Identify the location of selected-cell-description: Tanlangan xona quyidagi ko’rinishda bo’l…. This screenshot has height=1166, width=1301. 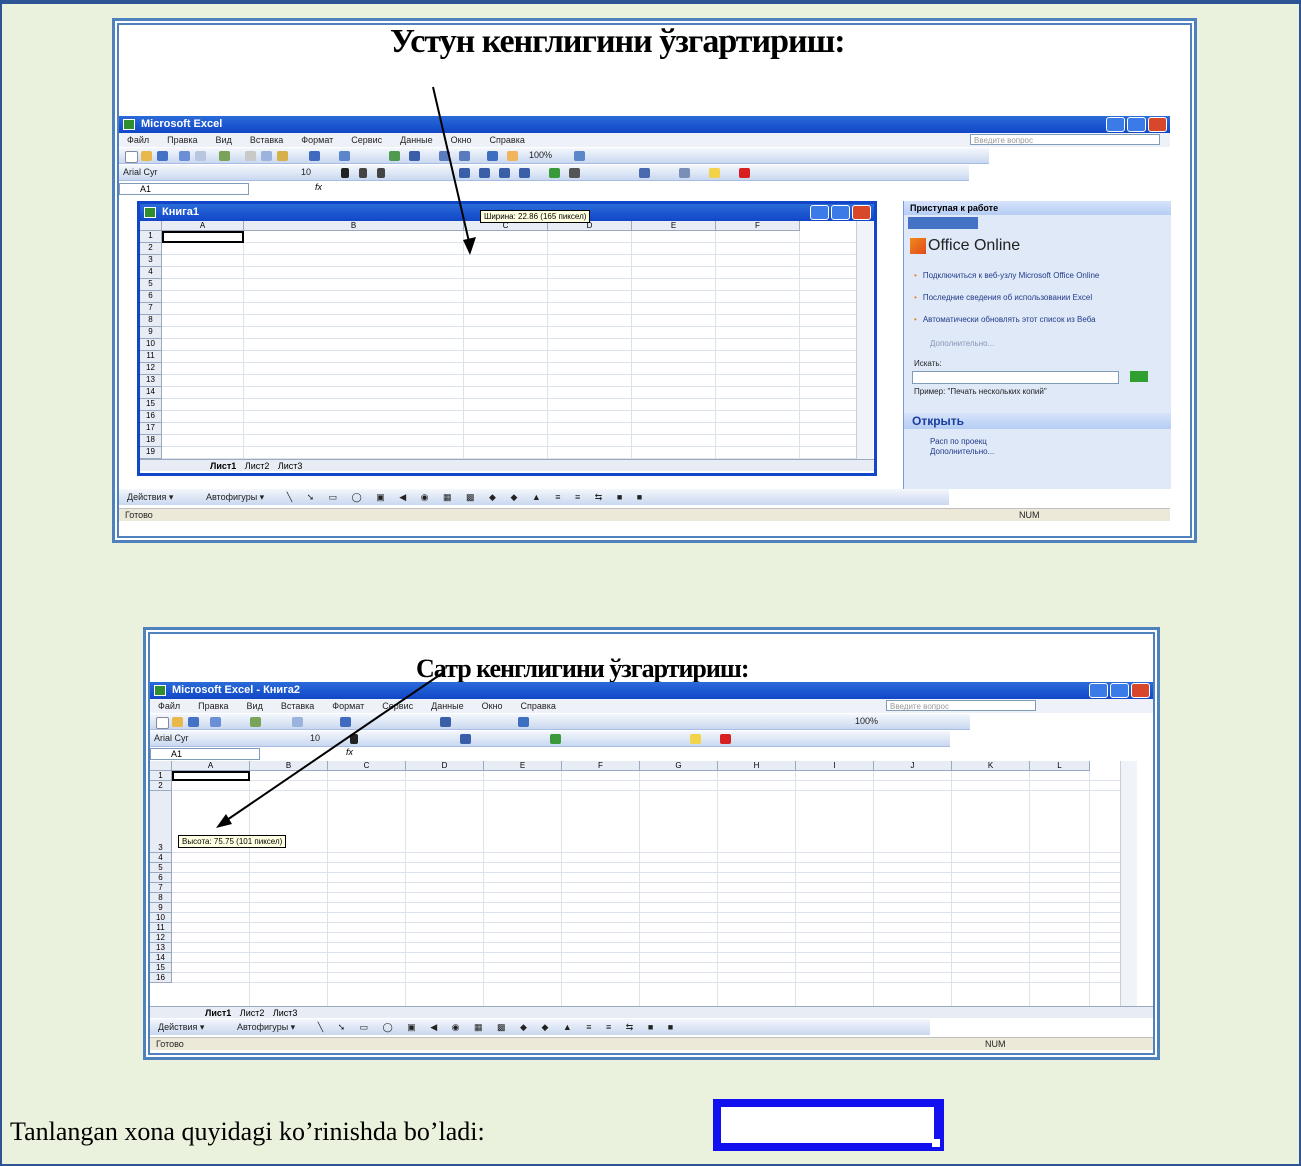
(247, 1131).